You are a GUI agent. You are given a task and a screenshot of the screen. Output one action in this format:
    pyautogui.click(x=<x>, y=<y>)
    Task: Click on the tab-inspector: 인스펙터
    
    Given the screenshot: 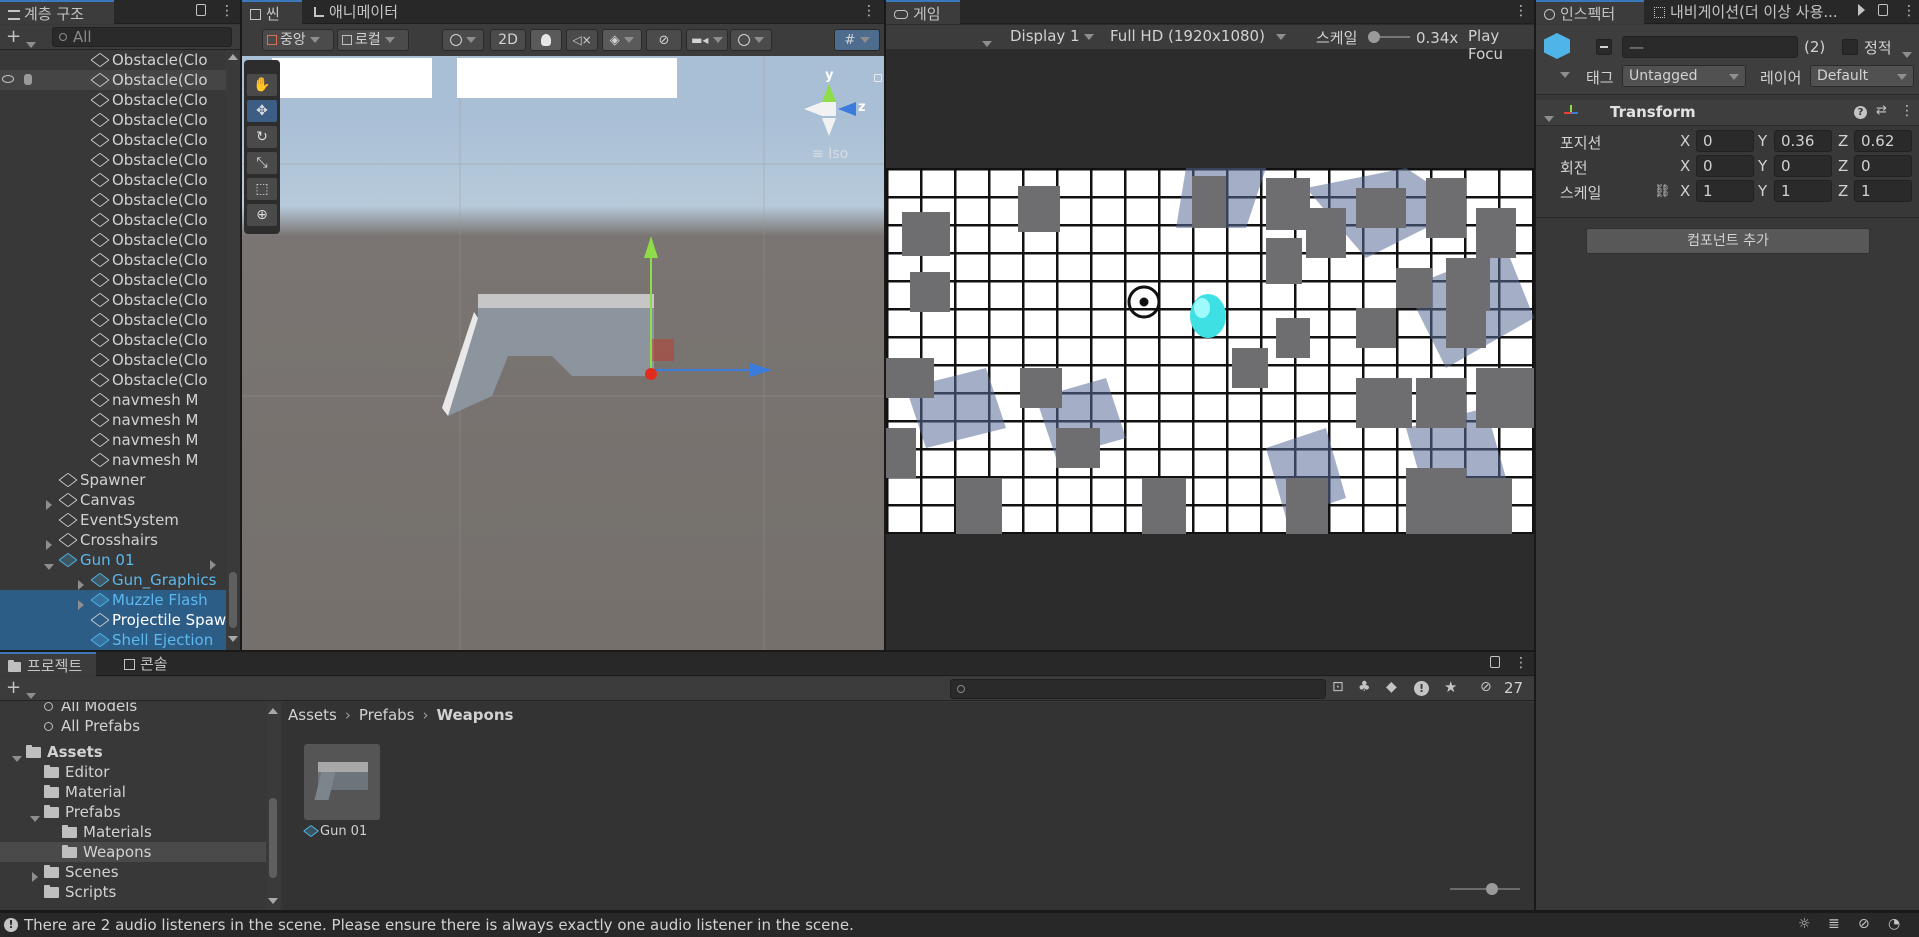 What is the action you would take?
    pyautogui.click(x=1590, y=12)
    